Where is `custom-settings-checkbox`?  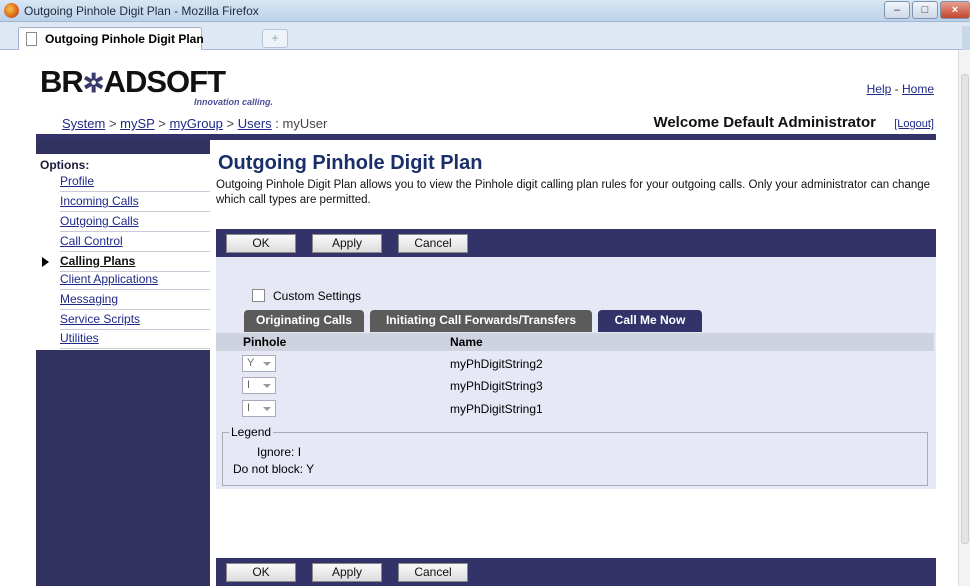
custom-settings-checkbox is located at coordinates (258, 295).